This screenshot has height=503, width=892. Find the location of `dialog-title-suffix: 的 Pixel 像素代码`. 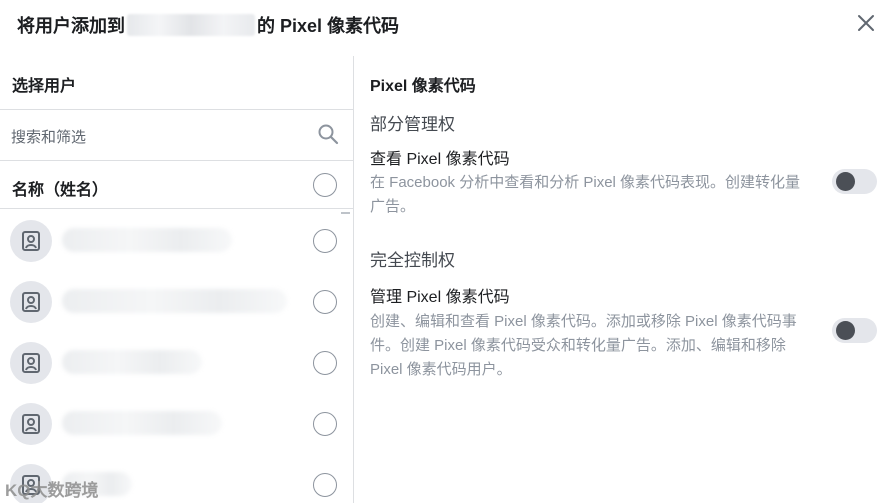

dialog-title-suffix: 的 Pixel 像素代码 is located at coordinates (328, 26).